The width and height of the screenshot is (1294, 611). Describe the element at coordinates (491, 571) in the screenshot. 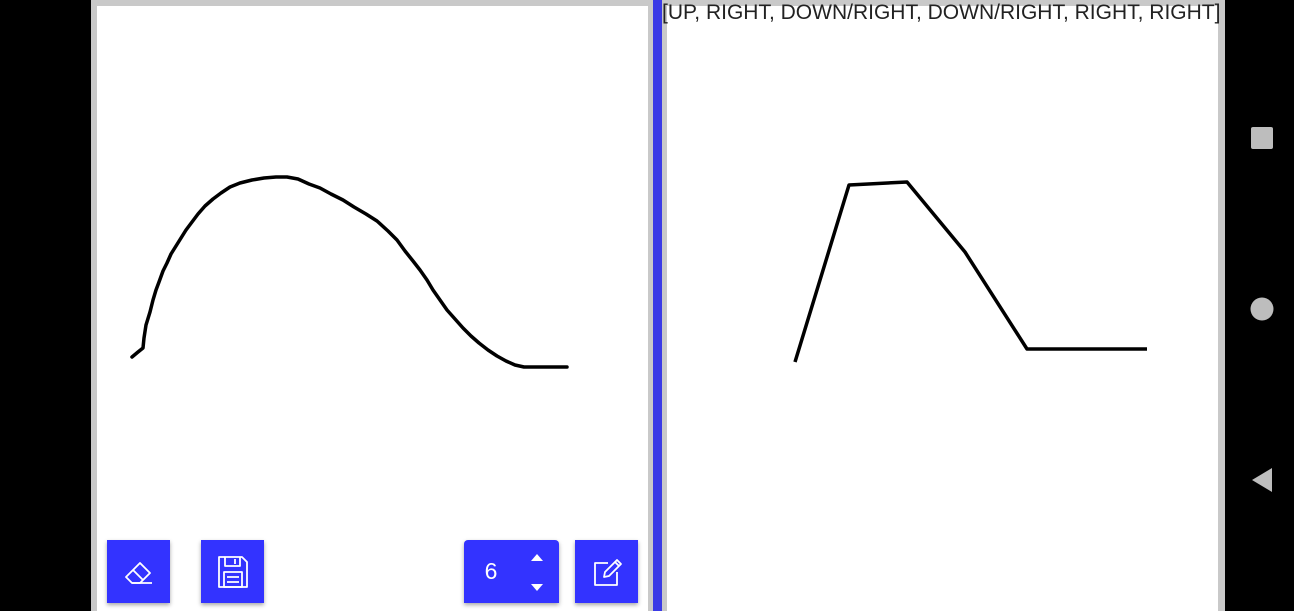

I see `stepper-value: 6` at that location.